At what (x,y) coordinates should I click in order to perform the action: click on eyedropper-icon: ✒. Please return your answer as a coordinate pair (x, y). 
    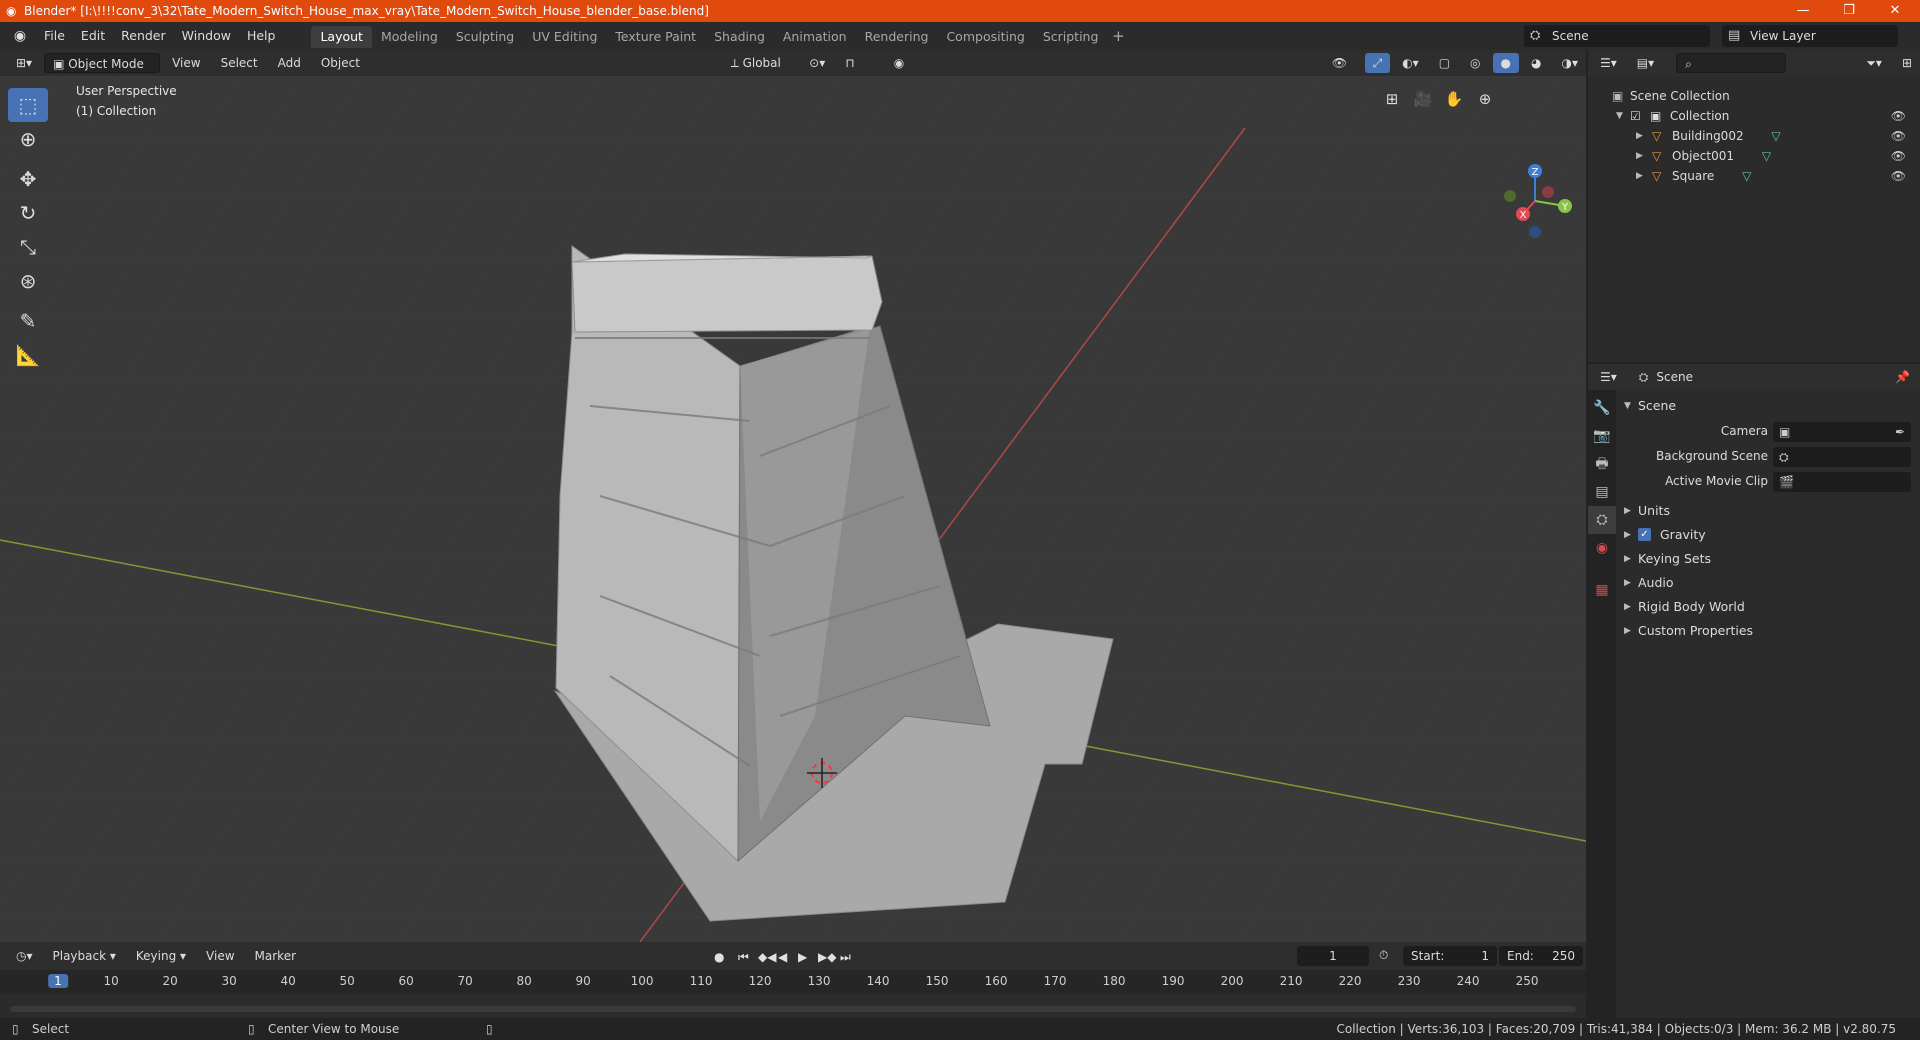
    Looking at the image, I should click on (1900, 432).